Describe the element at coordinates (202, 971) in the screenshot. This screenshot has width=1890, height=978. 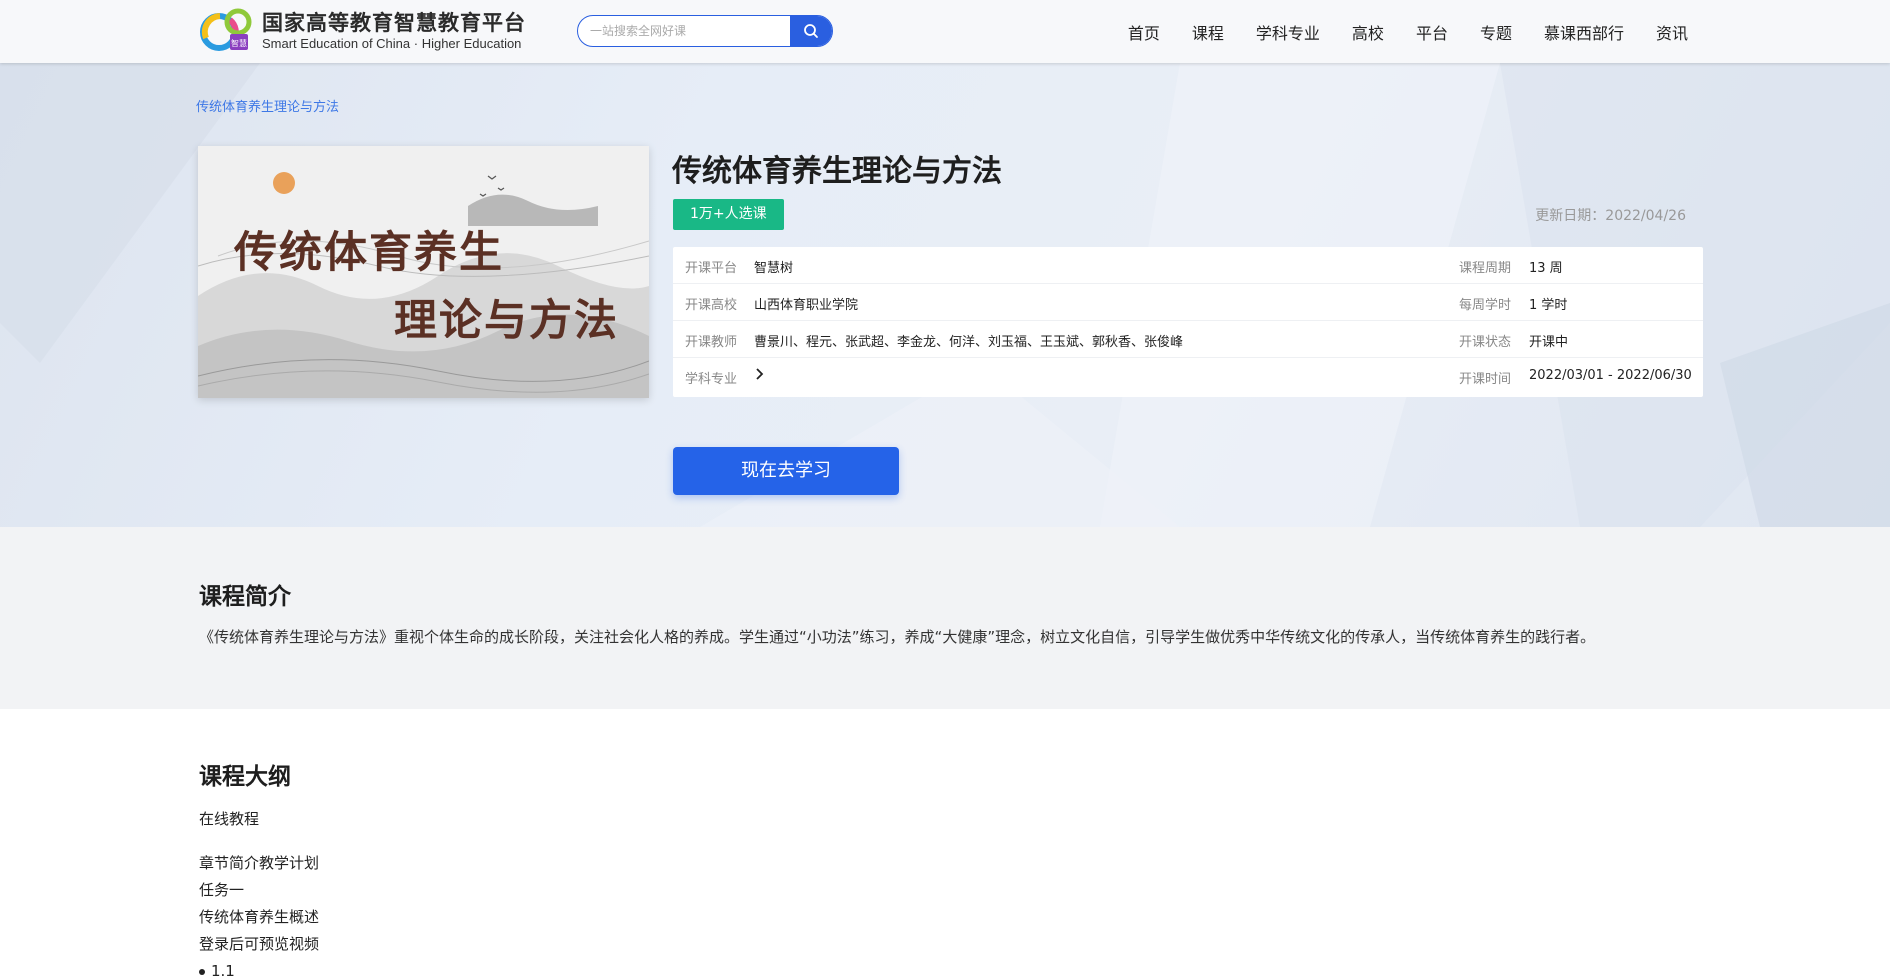
I see `bullet-icon` at that location.